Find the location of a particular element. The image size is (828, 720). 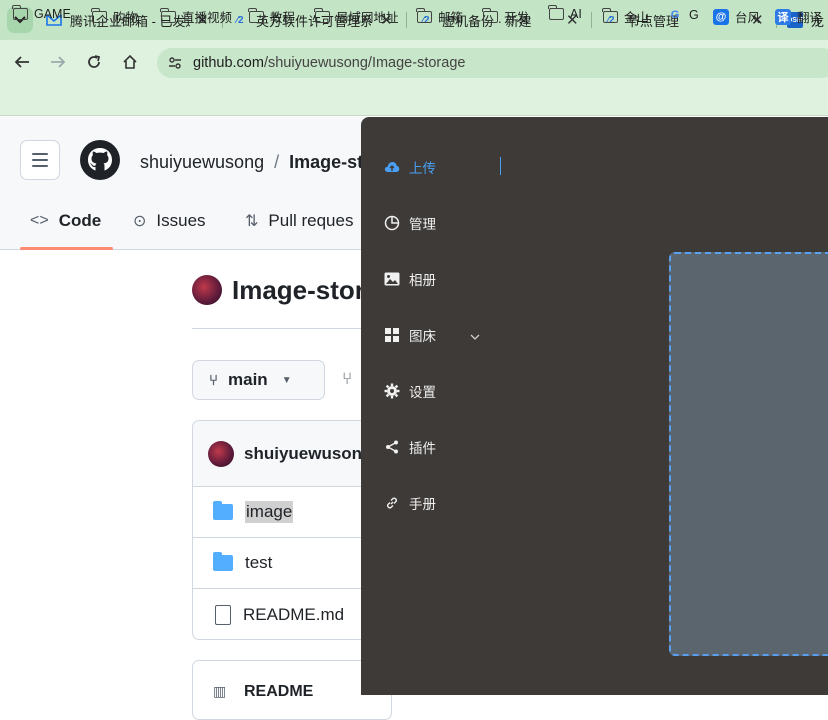

menu-button is located at coordinates (40, 160).